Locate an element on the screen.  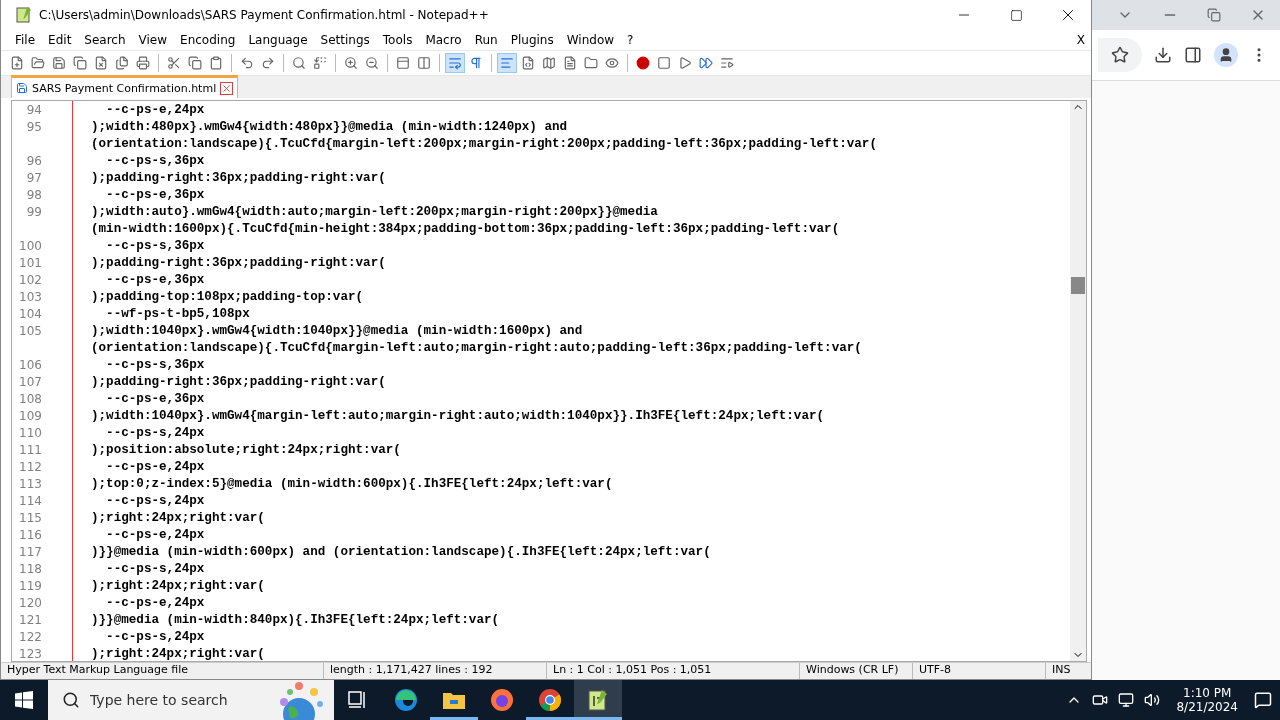
redo-icon is located at coordinates (268, 63).